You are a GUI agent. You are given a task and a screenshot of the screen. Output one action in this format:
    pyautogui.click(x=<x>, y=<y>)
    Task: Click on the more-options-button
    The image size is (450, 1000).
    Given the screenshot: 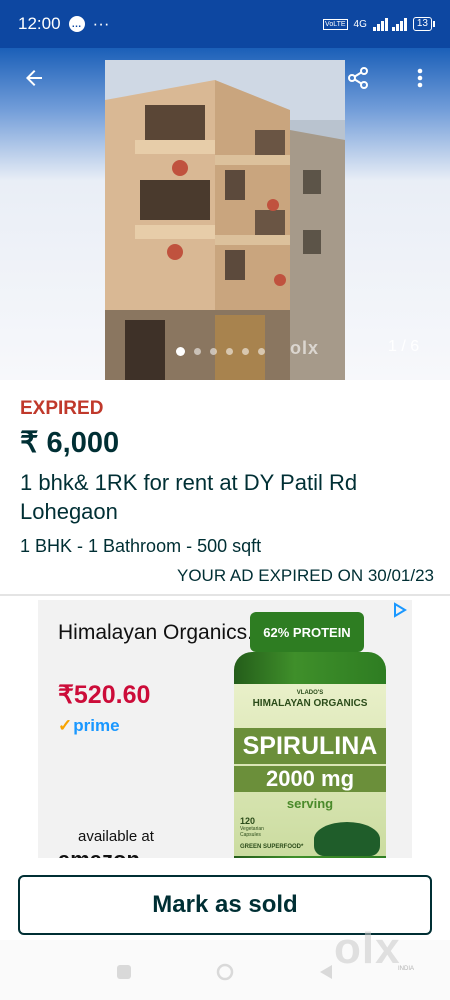 What is the action you would take?
    pyautogui.click(x=420, y=78)
    